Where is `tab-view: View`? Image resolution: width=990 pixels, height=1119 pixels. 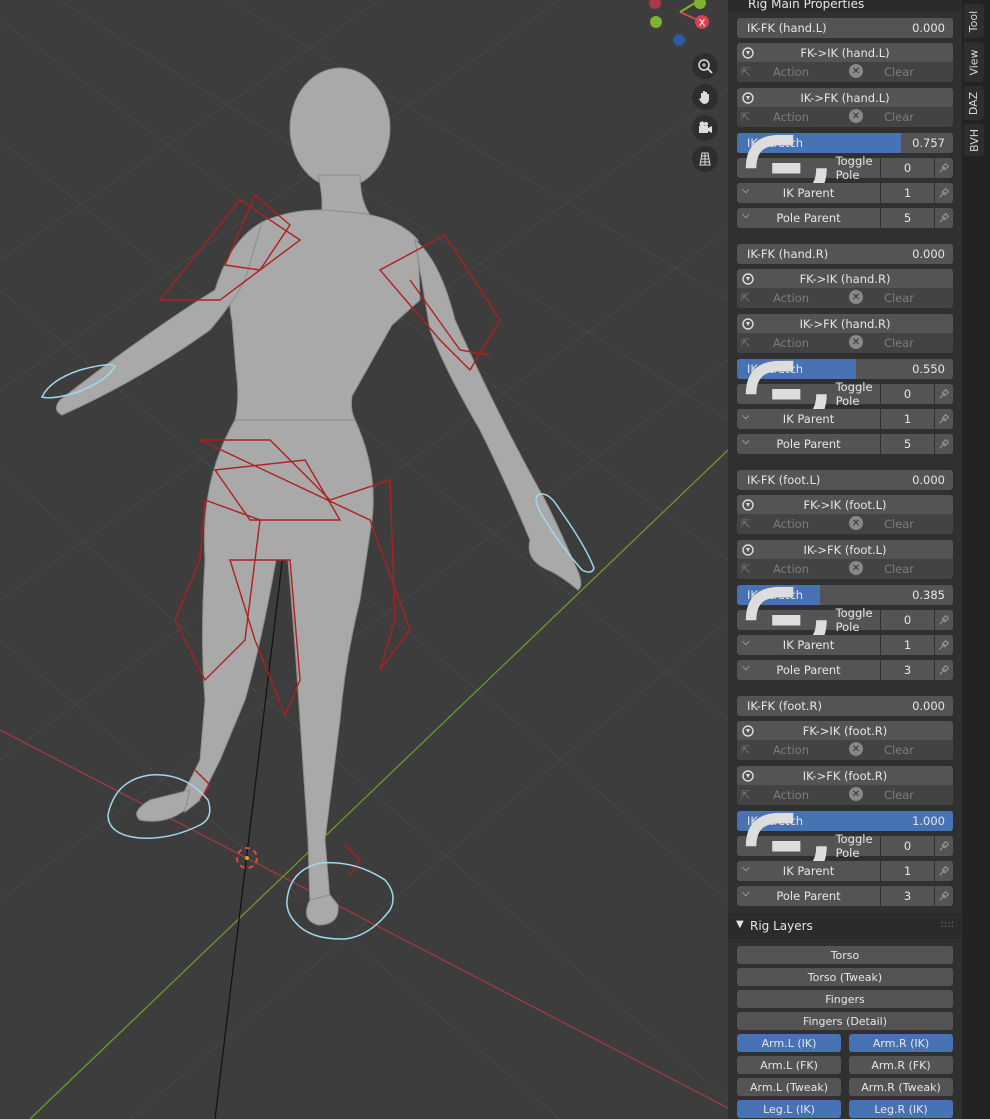
tab-view: View is located at coordinates (974, 62).